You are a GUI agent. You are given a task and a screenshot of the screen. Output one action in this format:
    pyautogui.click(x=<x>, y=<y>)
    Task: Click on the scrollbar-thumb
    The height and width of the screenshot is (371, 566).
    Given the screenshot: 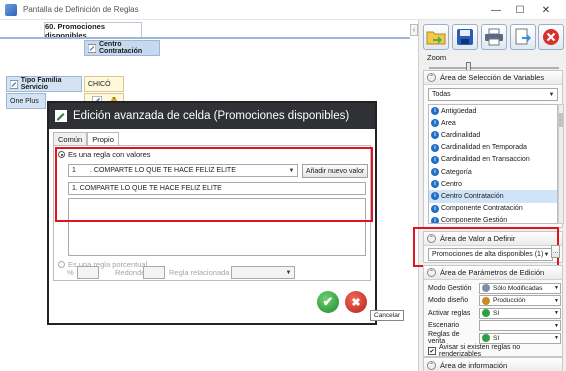 What is the action you would take?
    pyautogui.click(x=561, y=120)
    